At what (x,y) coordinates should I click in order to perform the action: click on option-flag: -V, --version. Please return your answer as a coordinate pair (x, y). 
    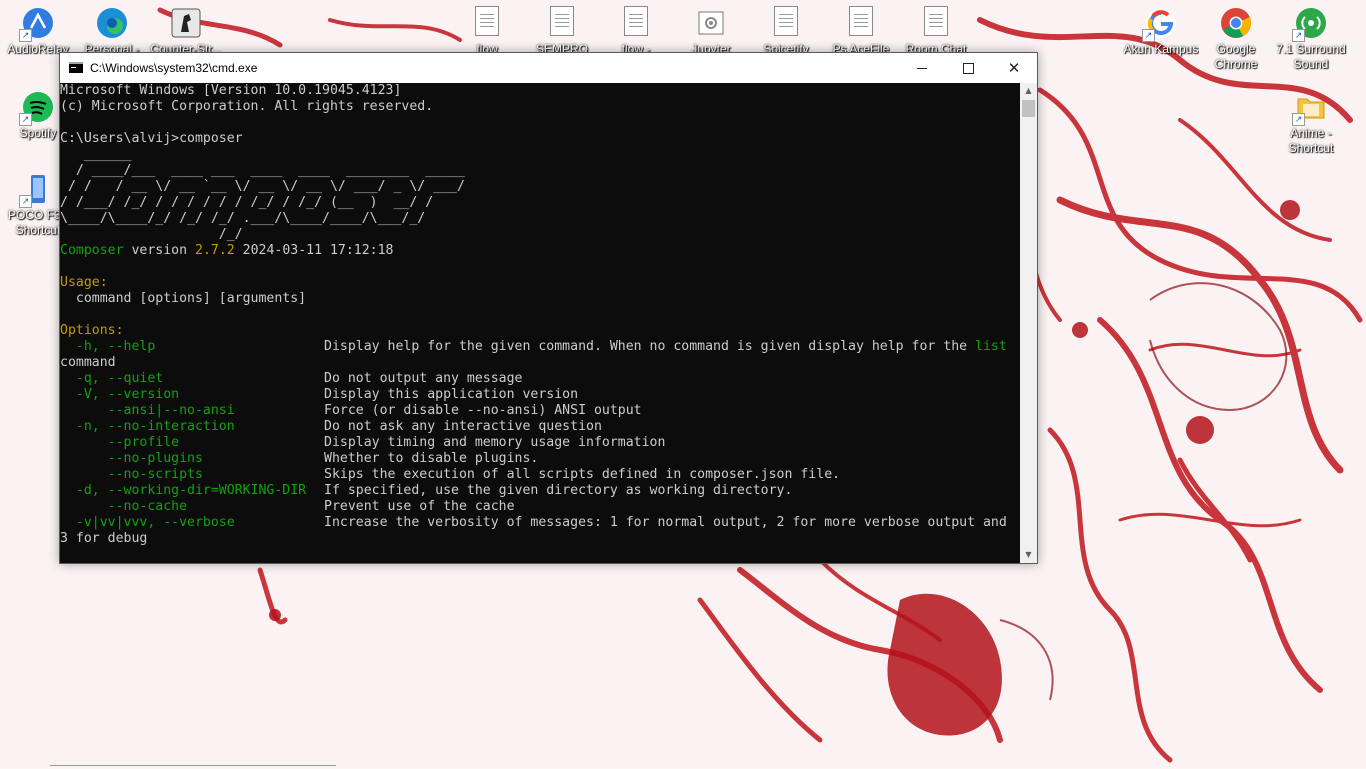
    Looking at the image, I should click on (120, 394).